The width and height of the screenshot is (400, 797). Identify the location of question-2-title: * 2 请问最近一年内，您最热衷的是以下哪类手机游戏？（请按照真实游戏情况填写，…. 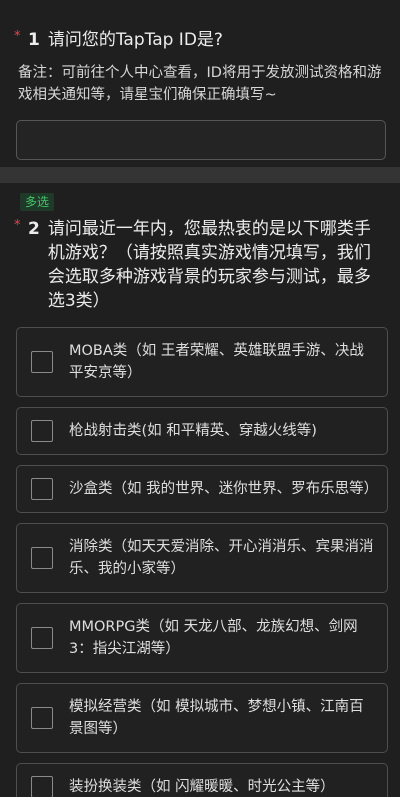
(200, 265).